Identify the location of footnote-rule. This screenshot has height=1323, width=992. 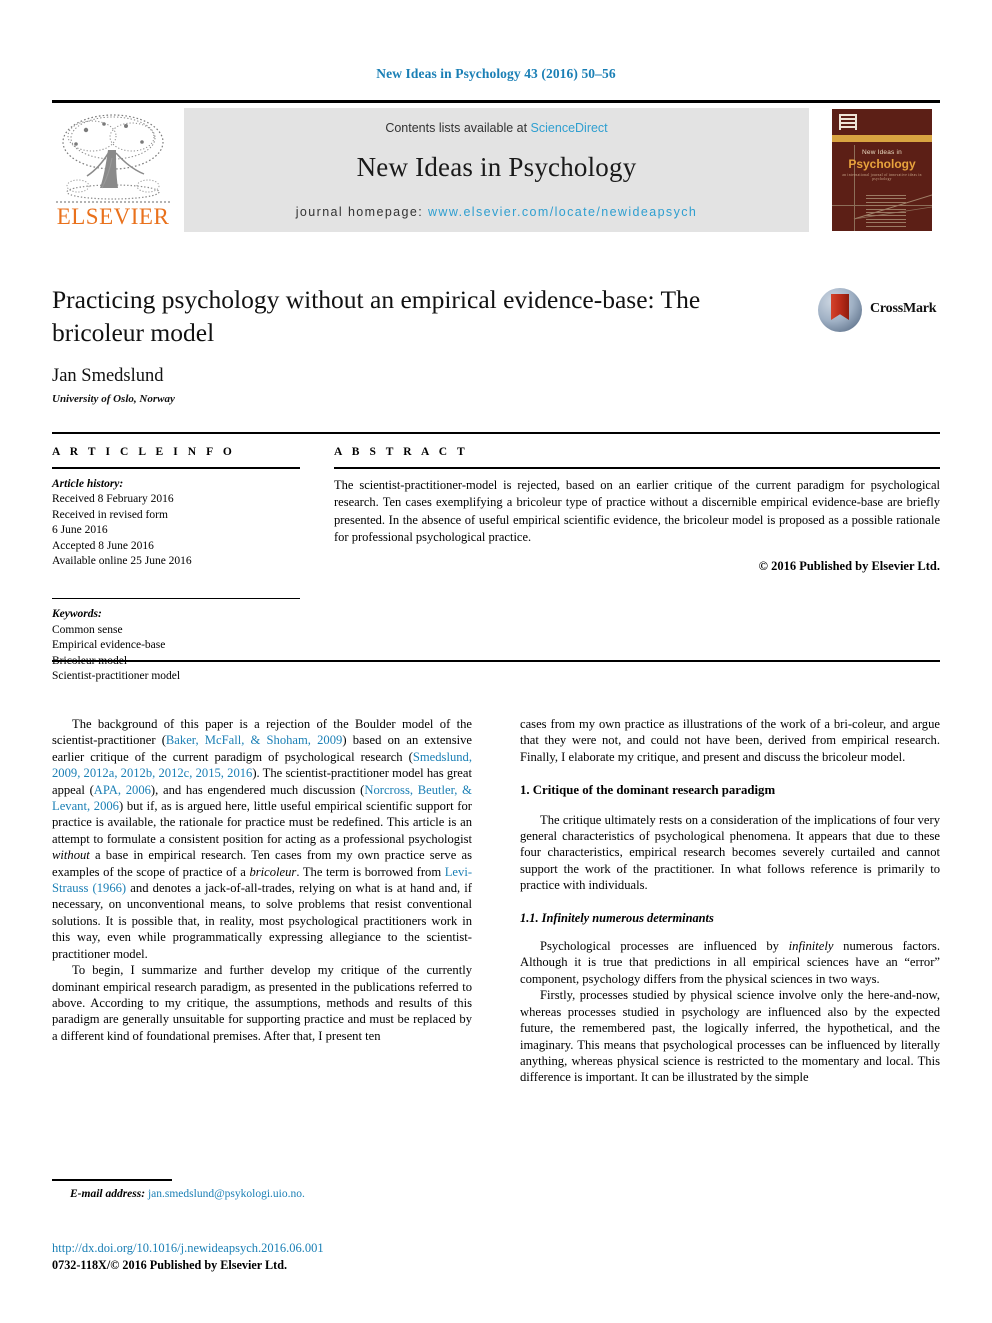
(112, 1180).